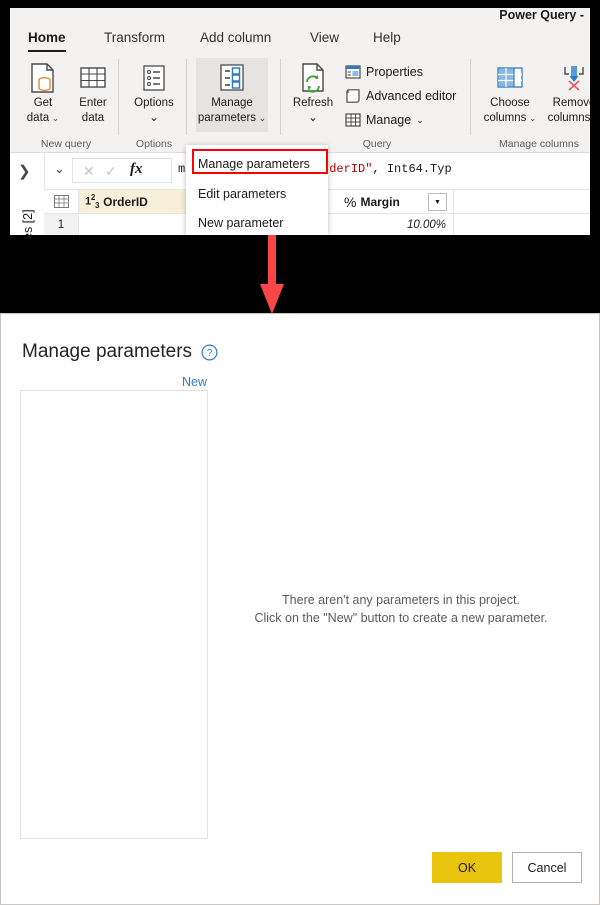 The width and height of the screenshot is (600, 905). Describe the element at coordinates (437, 202) in the screenshot. I see `column-filter-button: ▼` at that location.